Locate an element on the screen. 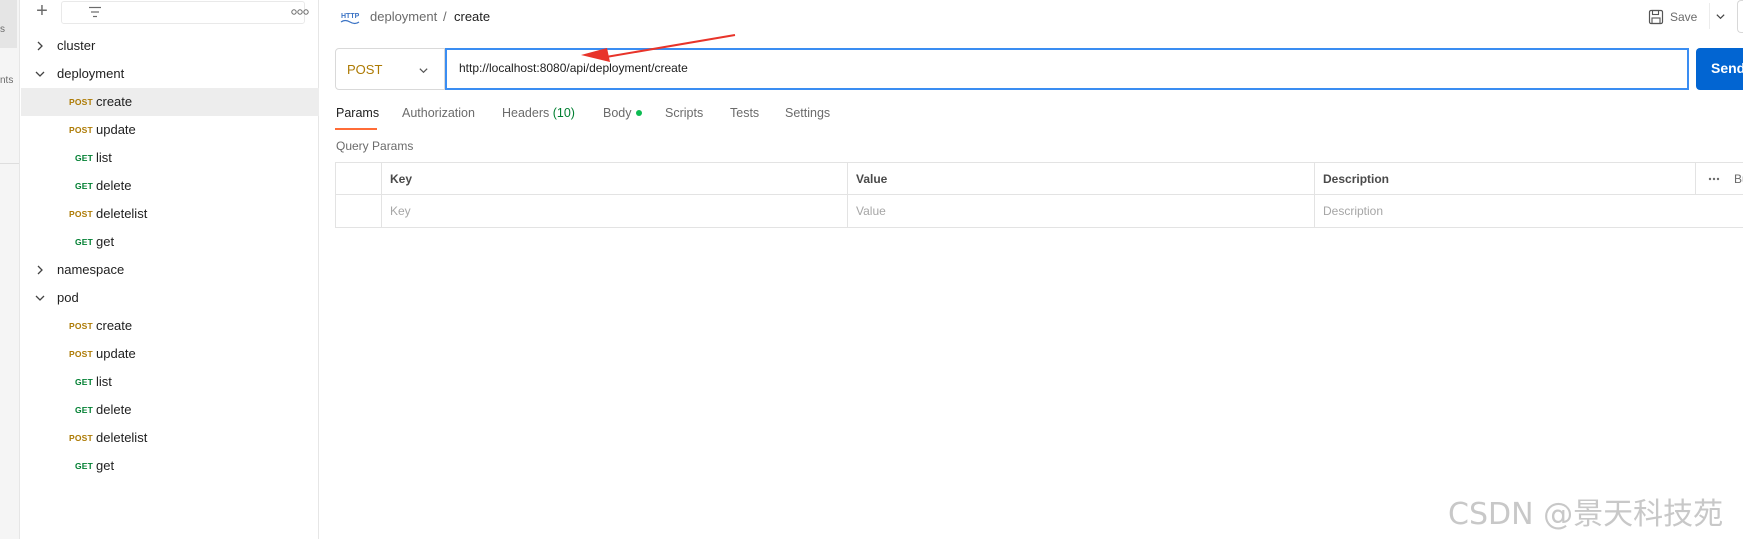 The image size is (1743, 539). query-params-title: Query Params is located at coordinates (375, 146).